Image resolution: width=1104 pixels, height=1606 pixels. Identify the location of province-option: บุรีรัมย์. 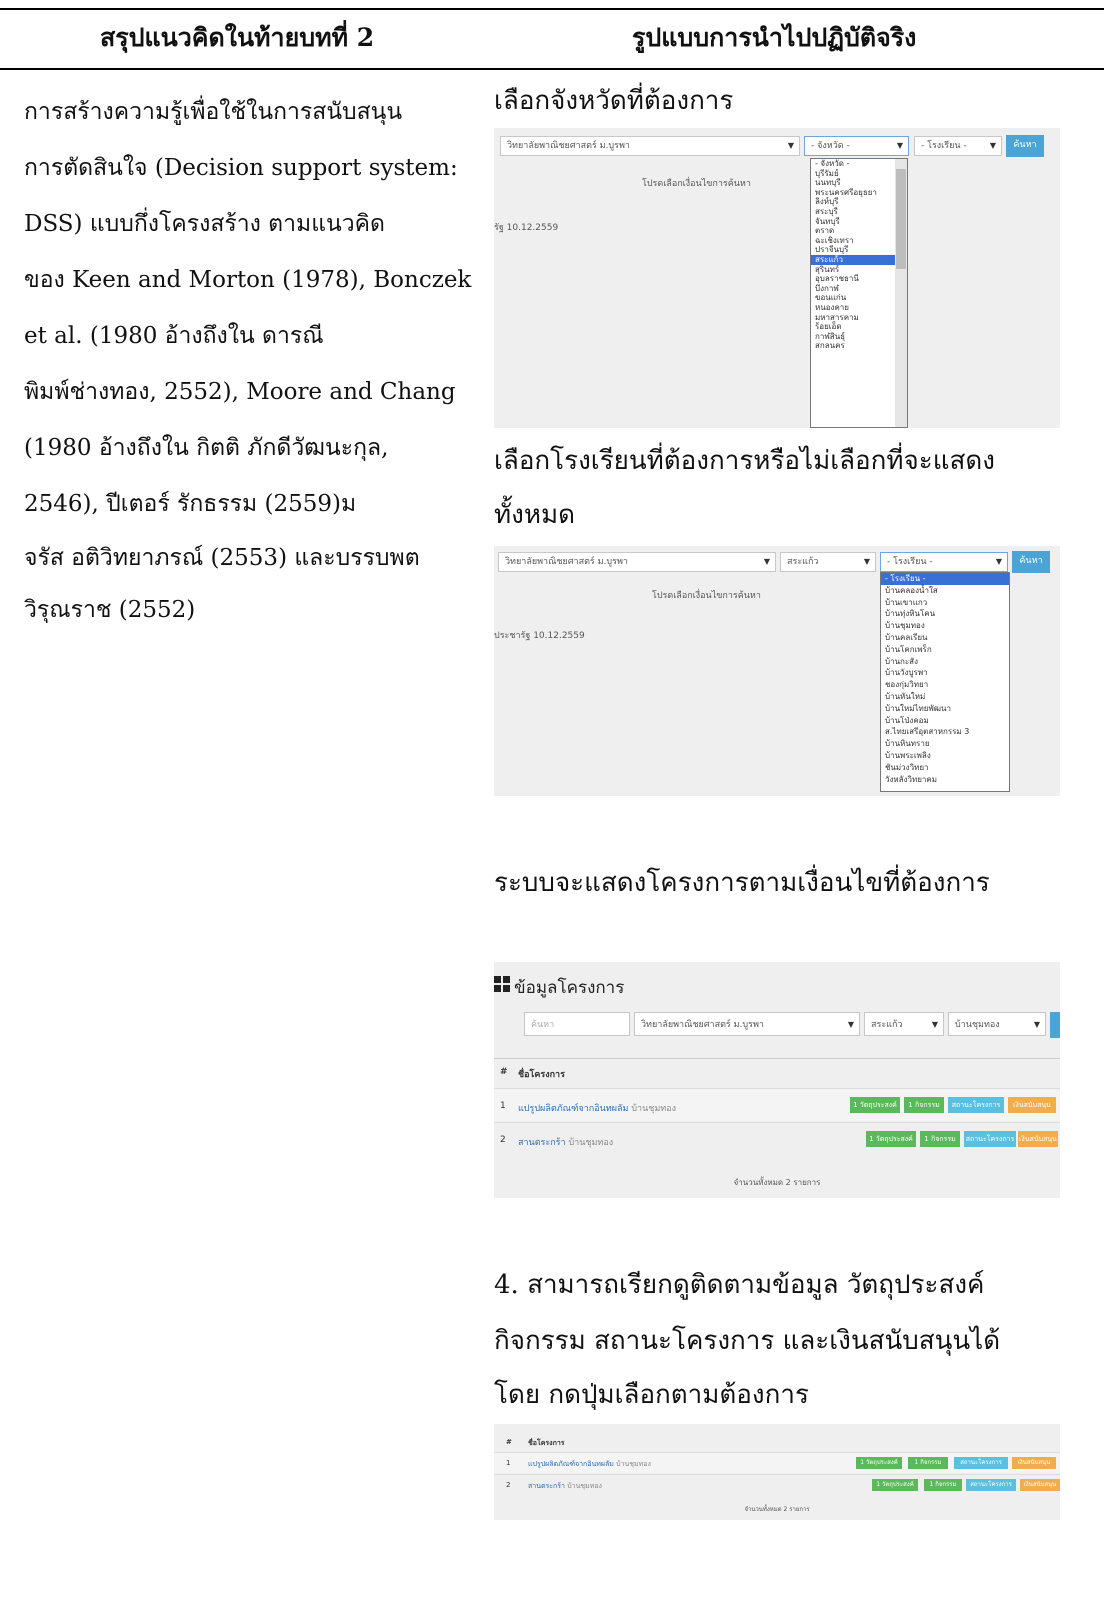
(859, 174).